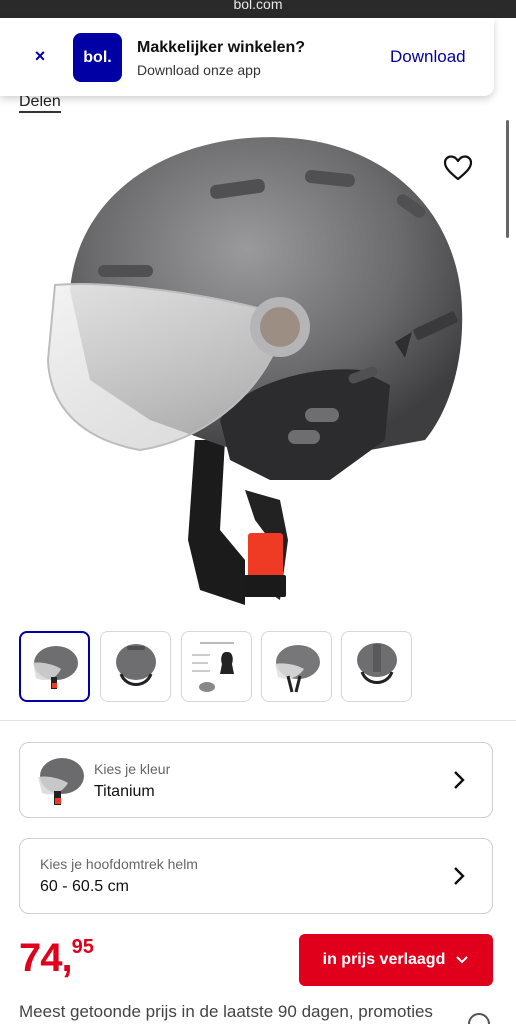 This screenshot has width=516, height=1024. What do you see at coordinates (61, 781) in the screenshot?
I see `color-swatch-helmet-icon` at bounding box center [61, 781].